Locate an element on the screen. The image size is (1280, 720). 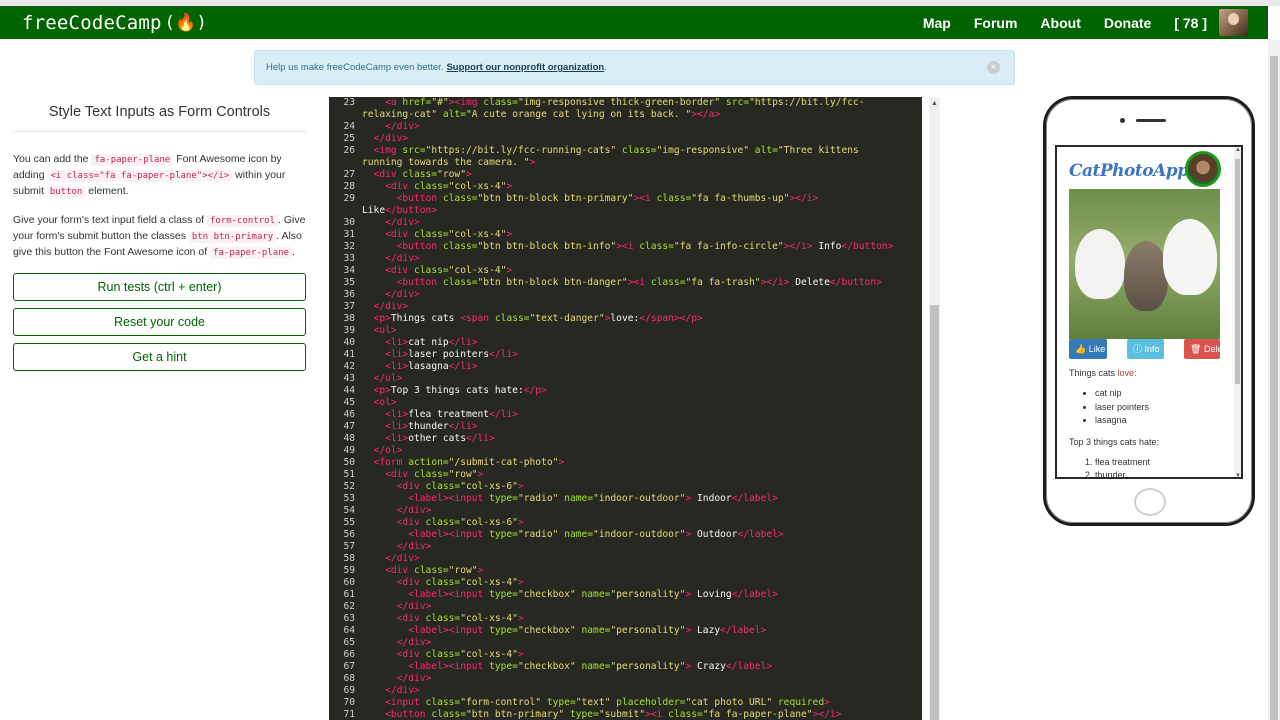
code-line: 44 <p>Top 3 things cats hate:</p> is located at coordinates (625, 391).